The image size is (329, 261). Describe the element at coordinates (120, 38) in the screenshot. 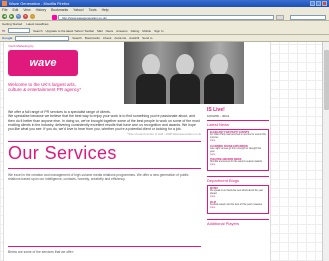

I see `google-autolink-button: AutoLink` at that location.